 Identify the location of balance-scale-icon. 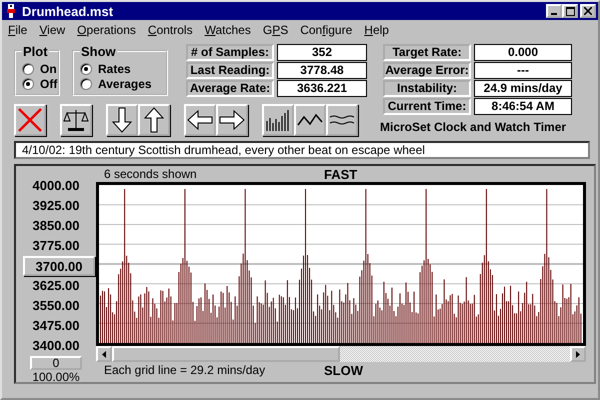
(76, 120).